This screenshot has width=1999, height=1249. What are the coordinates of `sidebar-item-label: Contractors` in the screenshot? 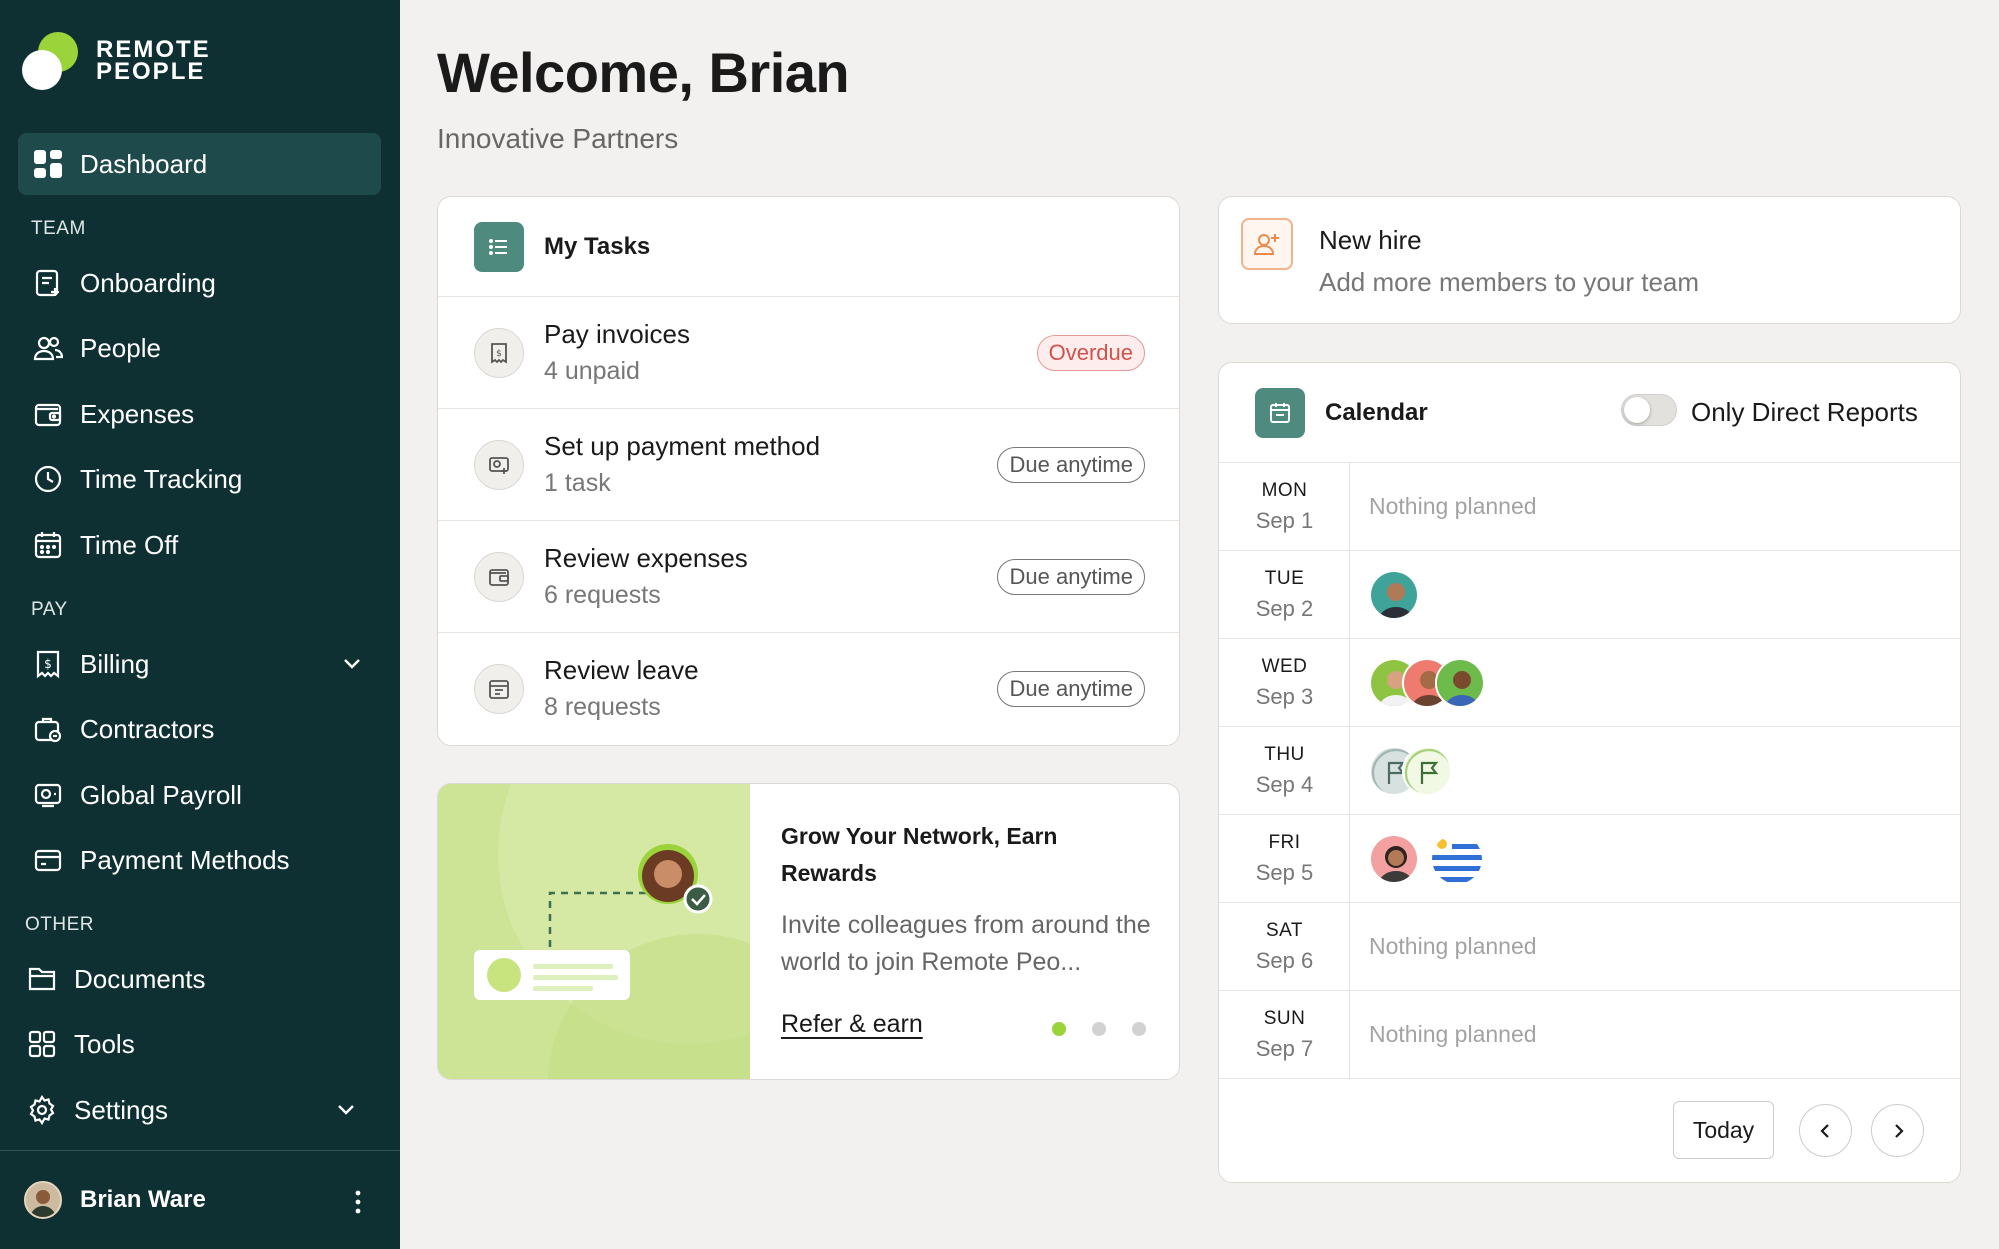 It's located at (147, 728).